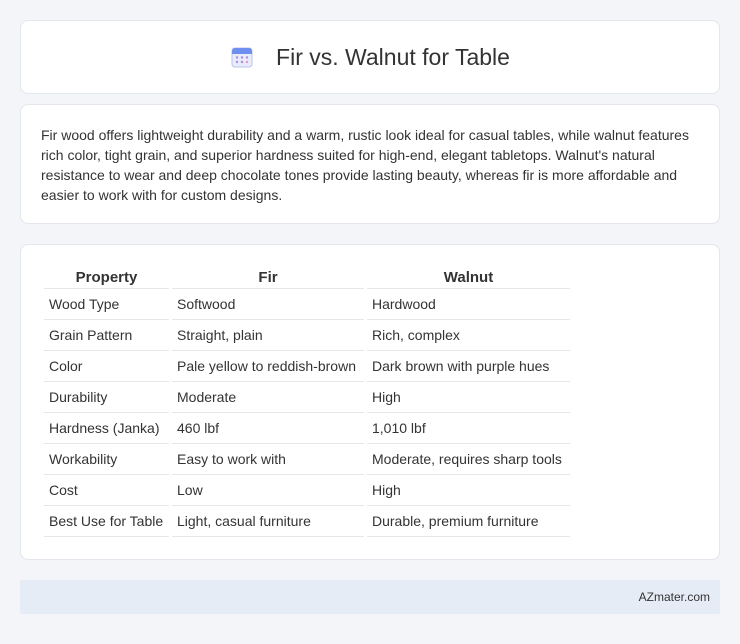  What do you see at coordinates (468, 428) in the screenshot?
I see `walnut-cell: 1,010 lbf` at bounding box center [468, 428].